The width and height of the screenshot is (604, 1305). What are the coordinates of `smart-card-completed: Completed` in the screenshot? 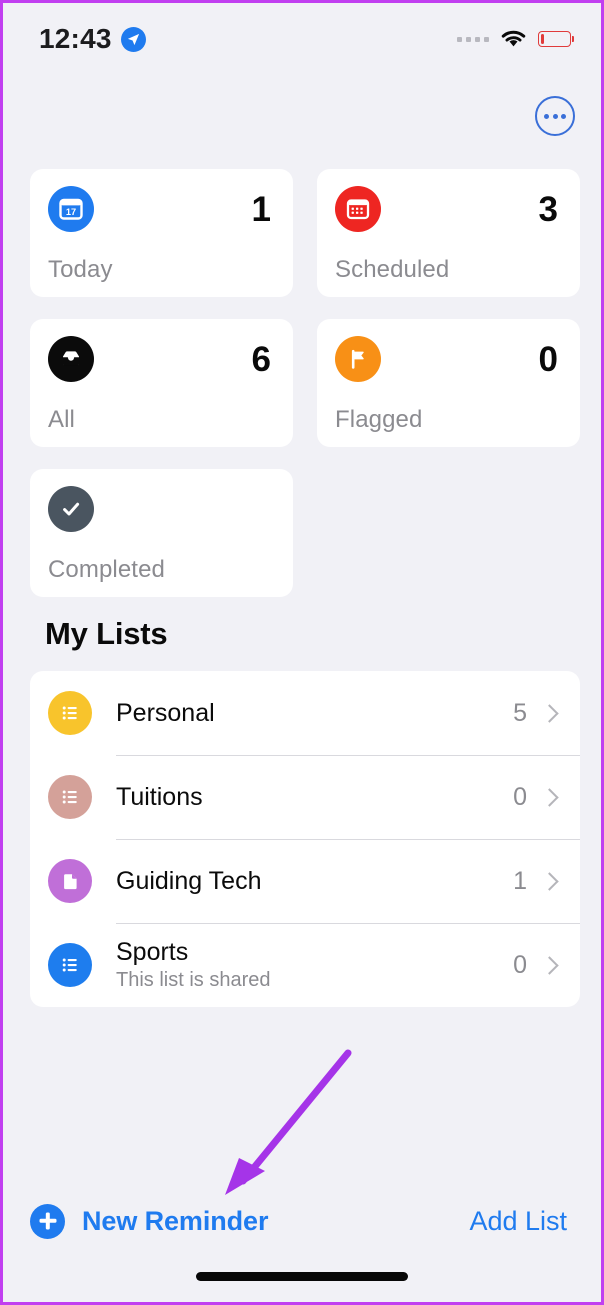 It's located at (161, 533).